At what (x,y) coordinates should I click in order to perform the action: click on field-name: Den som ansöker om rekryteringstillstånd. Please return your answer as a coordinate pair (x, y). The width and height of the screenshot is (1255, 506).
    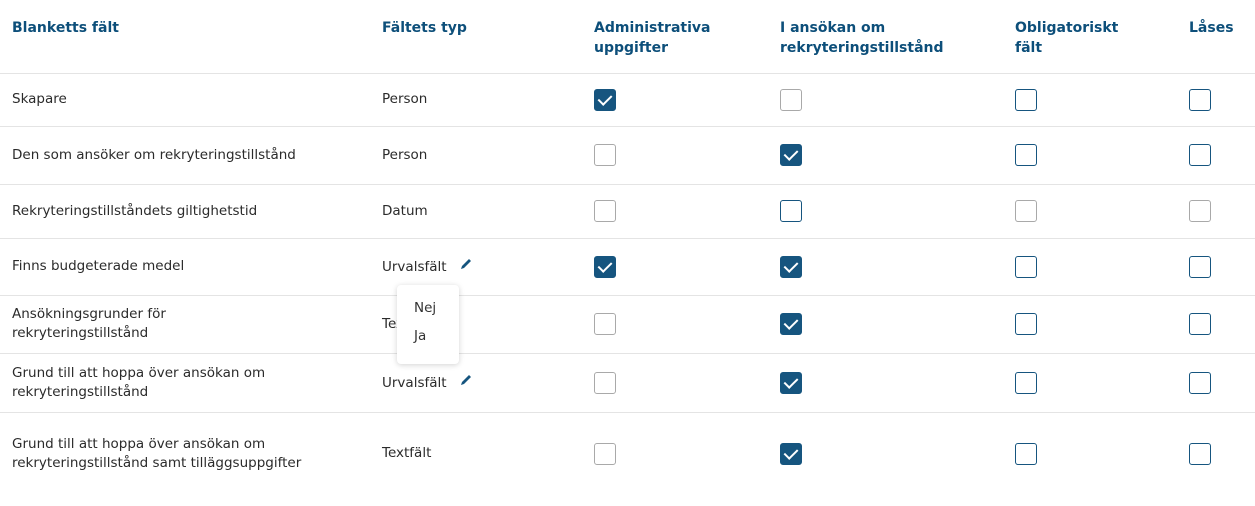
    Looking at the image, I should click on (191, 154).